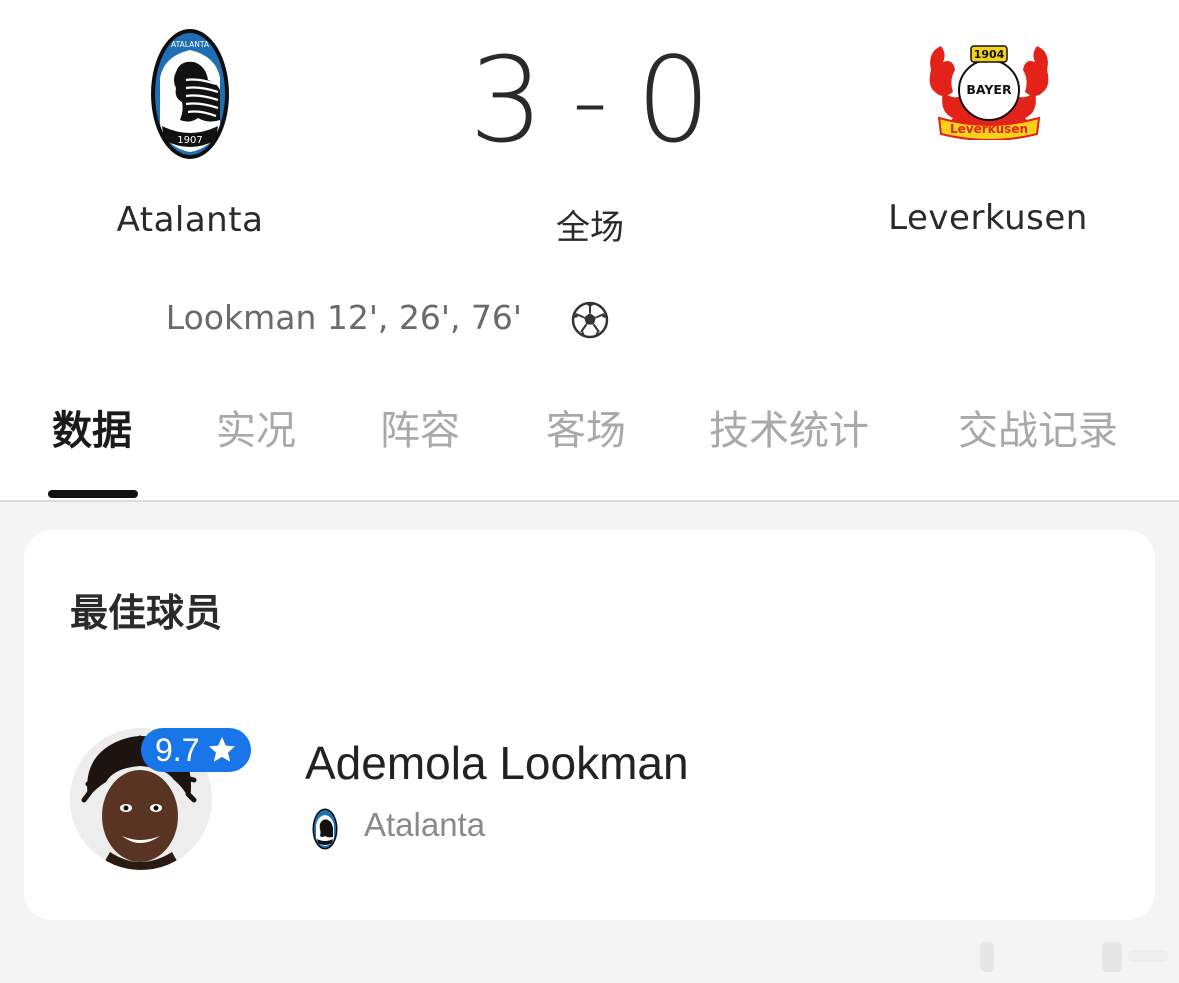 The height and width of the screenshot is (983, 1179). Describe the element at coordinates (325, 829) in the screenshot. I see `atalanta-crest-icon` at that location.